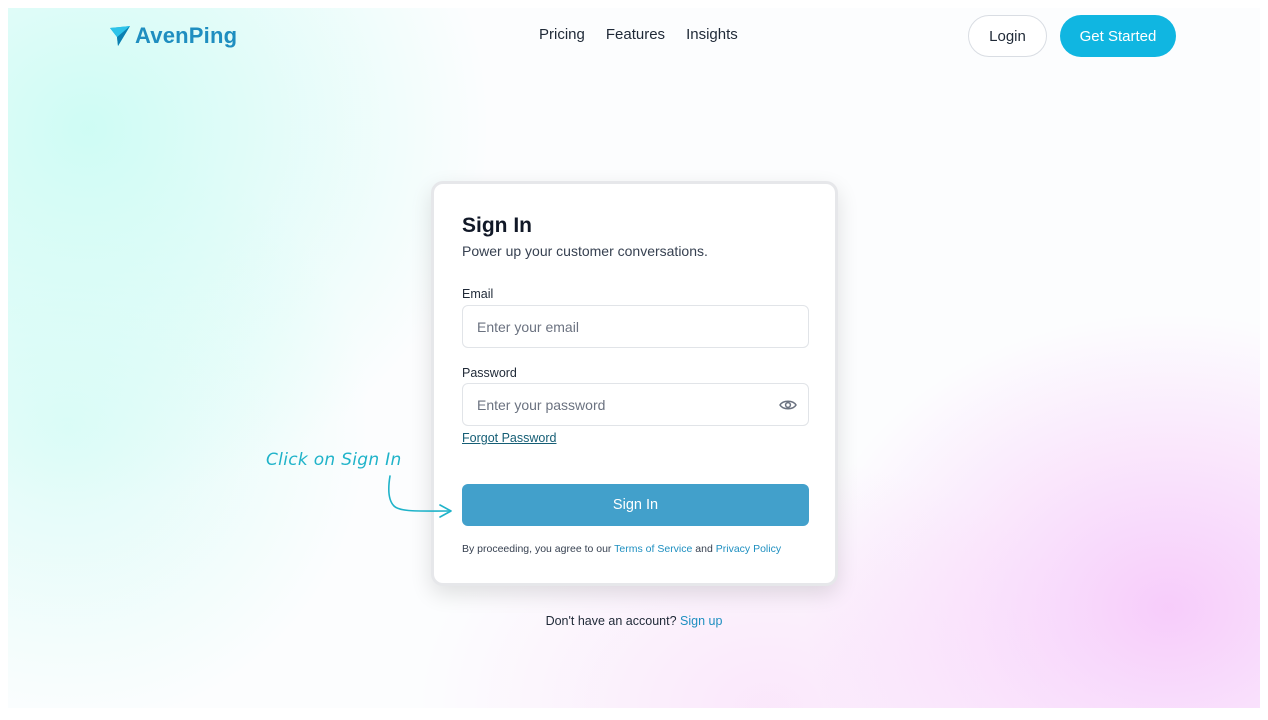  Describe the element at coordinates (186, 35) in the screenshot. I see `brand-name: AvenPing` at that location.